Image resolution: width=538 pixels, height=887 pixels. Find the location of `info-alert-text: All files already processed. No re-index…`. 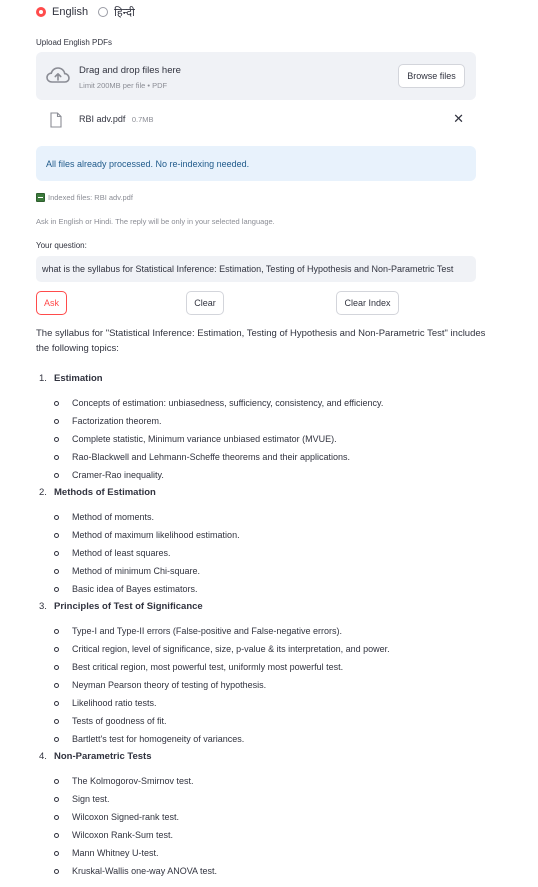

info-alert-text: All files already processed. No re-index… is located at coordinates (148, 163).